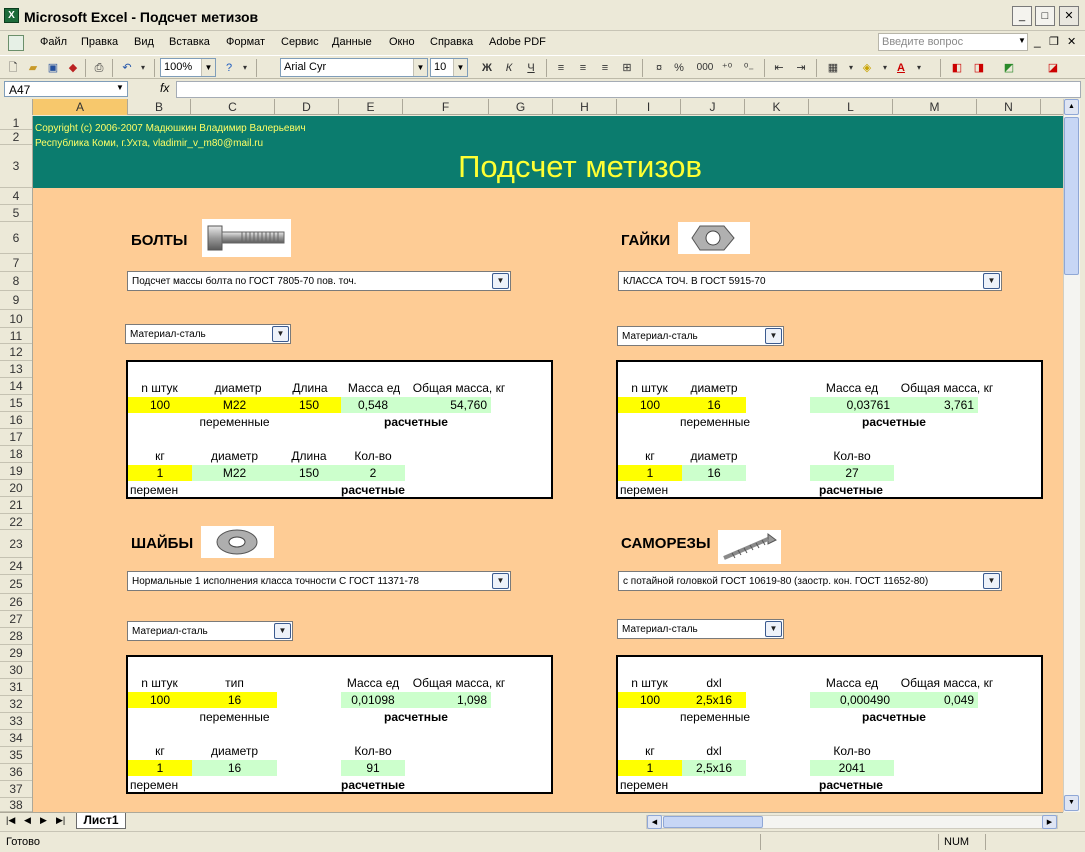 This screenshot has width=1085, height=852. I want to click on row-header: 19, so click(16, 471).